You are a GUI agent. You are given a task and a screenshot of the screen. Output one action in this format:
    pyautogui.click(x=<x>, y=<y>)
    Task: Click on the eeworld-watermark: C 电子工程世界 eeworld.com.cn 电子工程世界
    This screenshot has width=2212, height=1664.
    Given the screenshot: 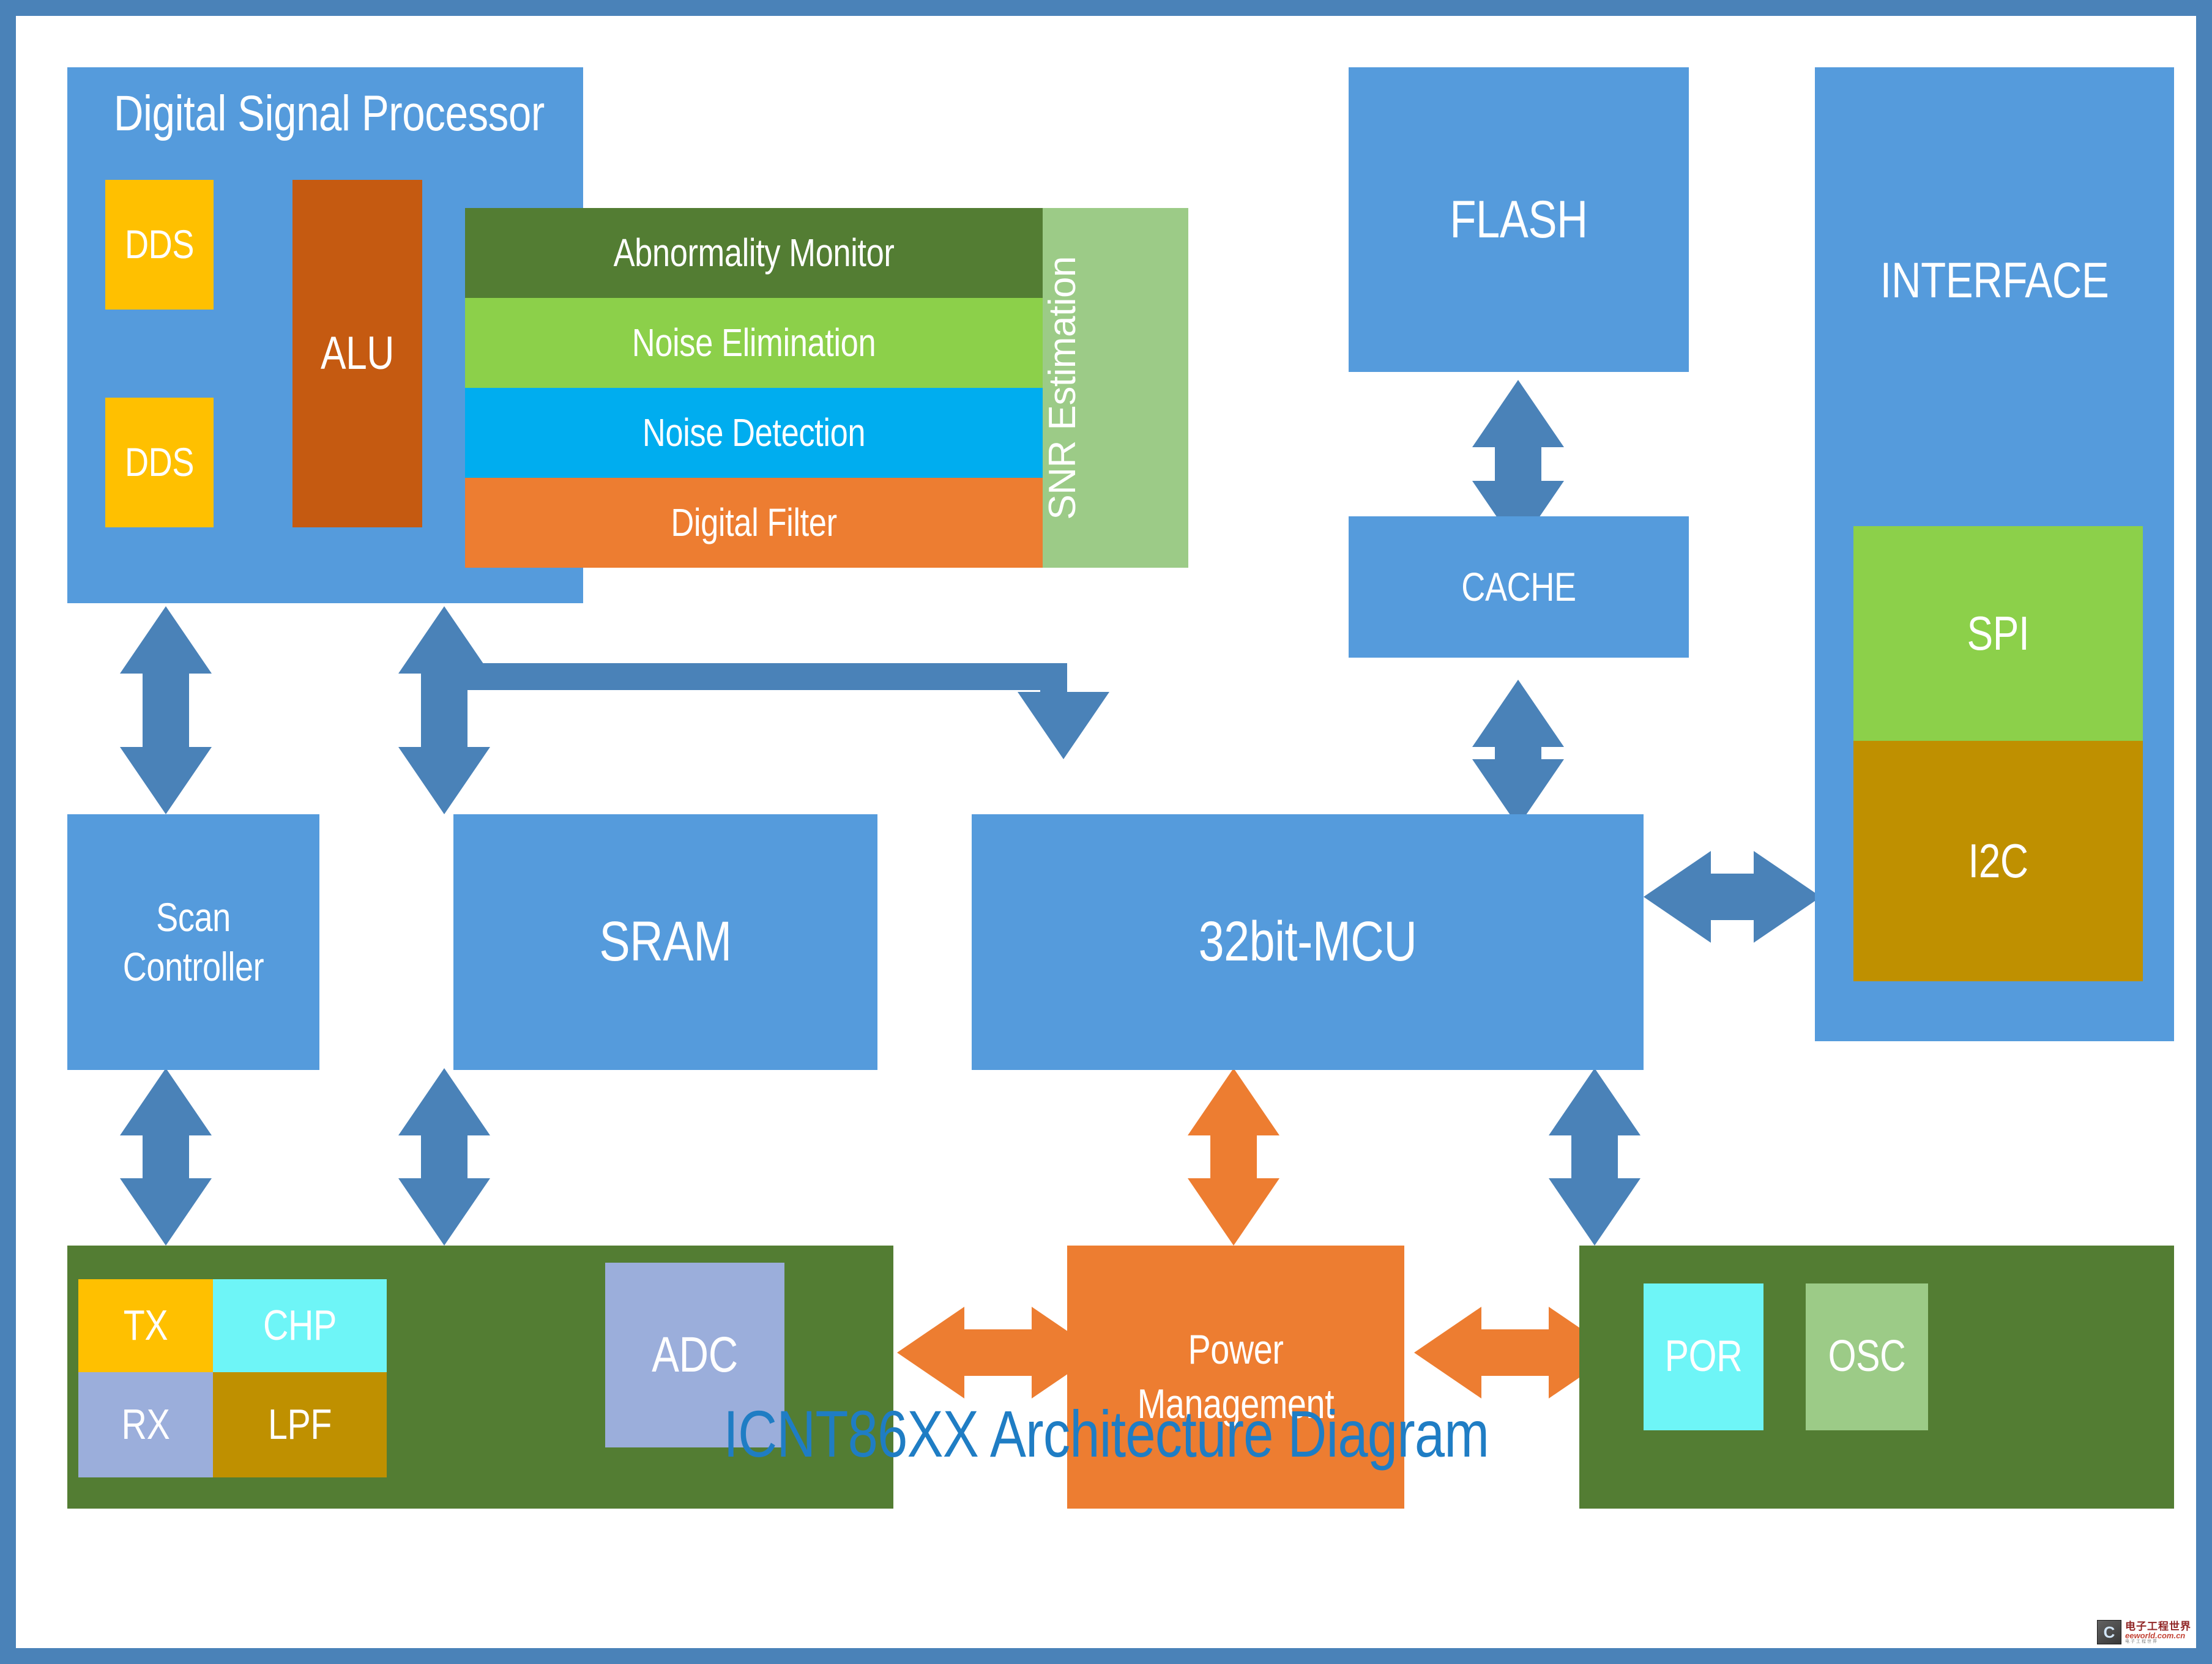 What is the action you would take?
    pyautogui.click(x=2144, y=1632)
    